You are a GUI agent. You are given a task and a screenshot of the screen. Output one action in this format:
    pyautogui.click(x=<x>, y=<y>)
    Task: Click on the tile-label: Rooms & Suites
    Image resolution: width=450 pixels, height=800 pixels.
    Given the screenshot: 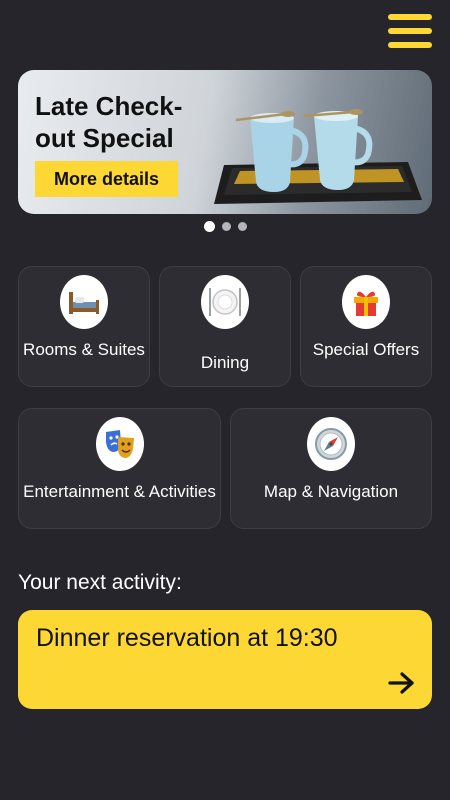 What is the action you would take?
    pyautogui.click(x=84, y=349)
    